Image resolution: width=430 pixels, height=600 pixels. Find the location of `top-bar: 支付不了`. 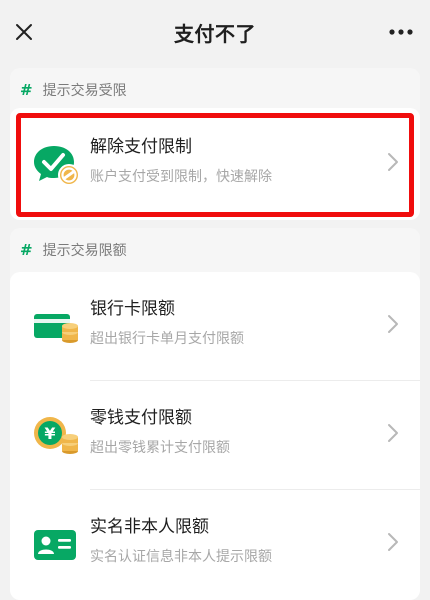

top-bar: 支付不了 is located at coordinates (215, 32).